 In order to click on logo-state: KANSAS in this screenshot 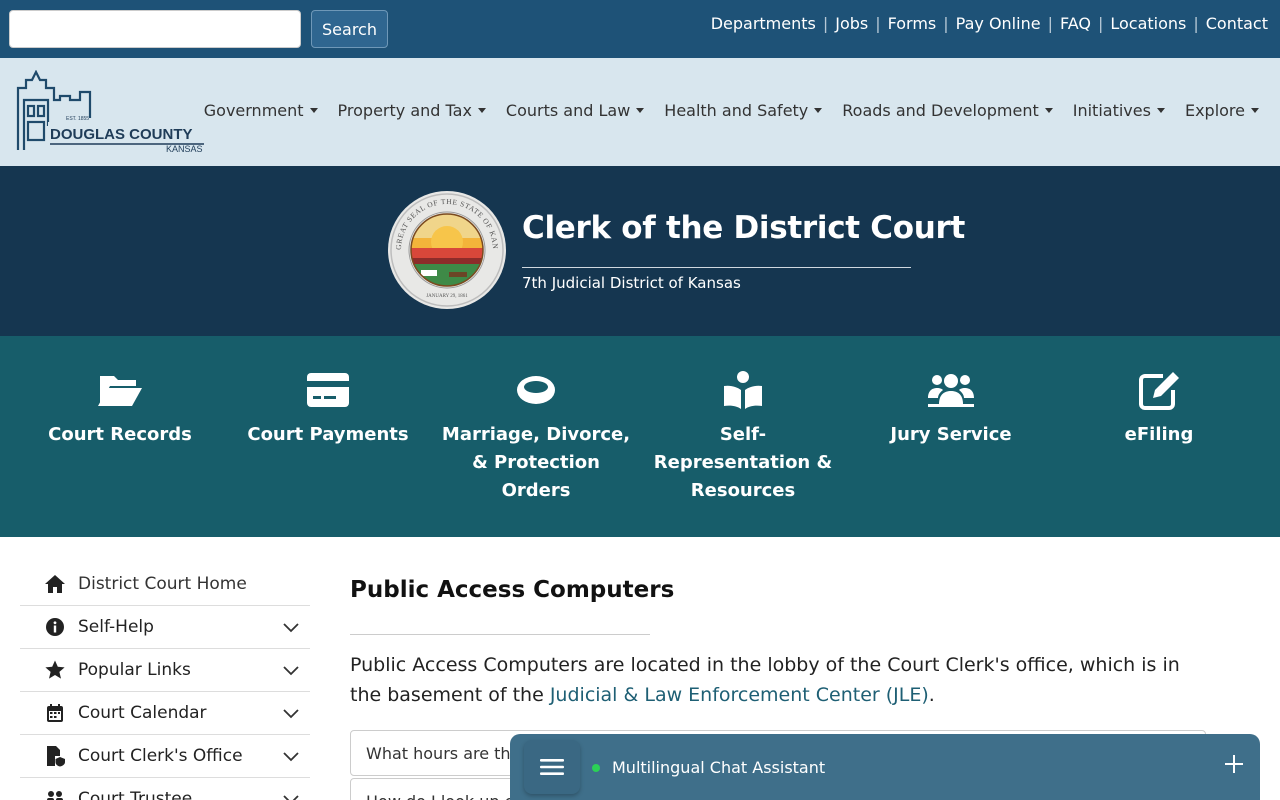, I will do `click(184, 149)`.